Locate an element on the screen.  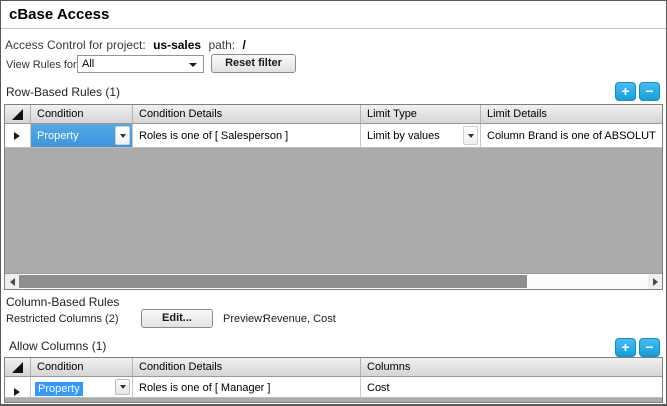
view-rules-selected-value: All is located at coordinates (88, 64).